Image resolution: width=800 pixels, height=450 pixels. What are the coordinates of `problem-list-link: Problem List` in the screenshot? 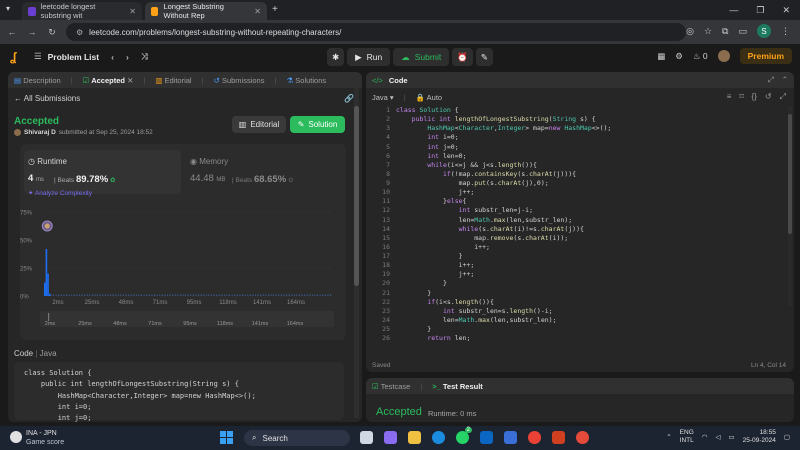 It's located at (73, 57).